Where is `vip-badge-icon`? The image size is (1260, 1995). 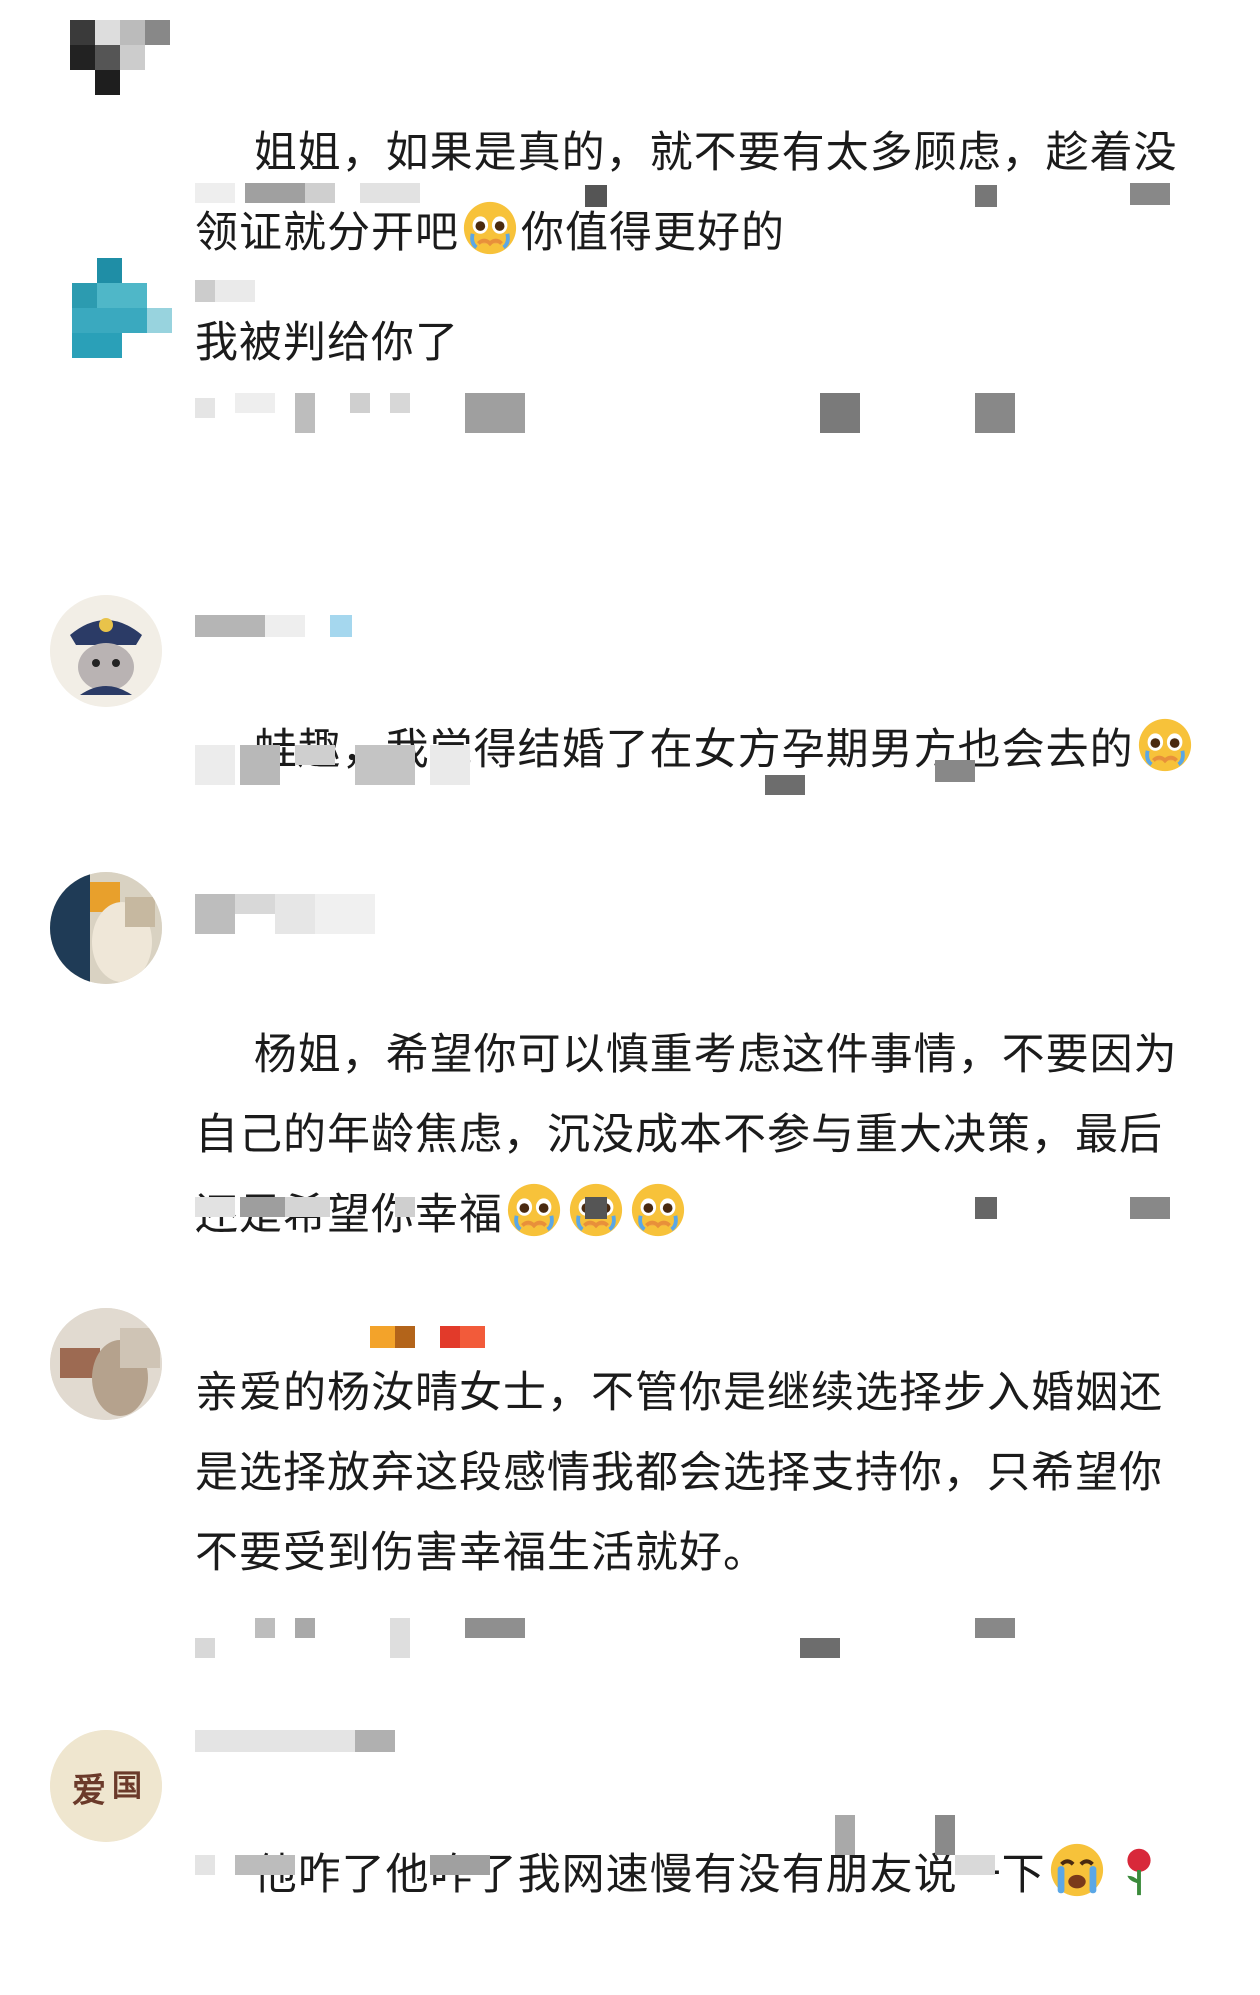
vip-badge-icon is located at coordinates (450, 1337).